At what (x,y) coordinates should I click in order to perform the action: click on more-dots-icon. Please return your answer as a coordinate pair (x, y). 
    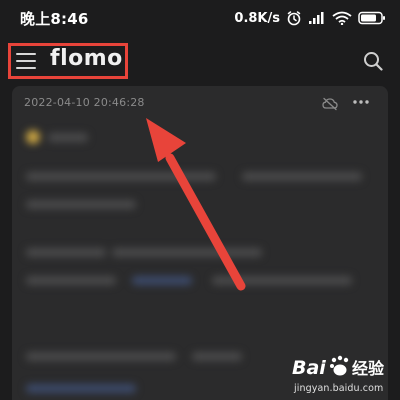
    Looking at the image, I should click on (361, 102).